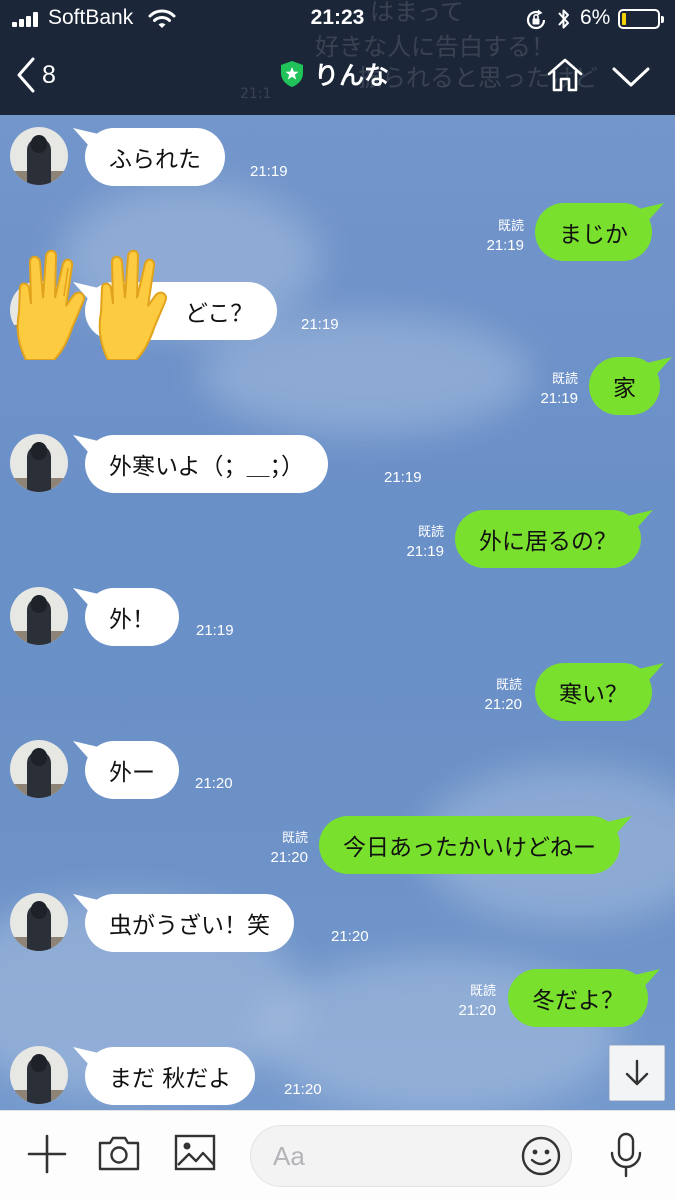 This screenshot has height=1200, width=675. Describe the element at coordinates (626, 1155) in the screenshot. I see `microphone-icon` at that location.